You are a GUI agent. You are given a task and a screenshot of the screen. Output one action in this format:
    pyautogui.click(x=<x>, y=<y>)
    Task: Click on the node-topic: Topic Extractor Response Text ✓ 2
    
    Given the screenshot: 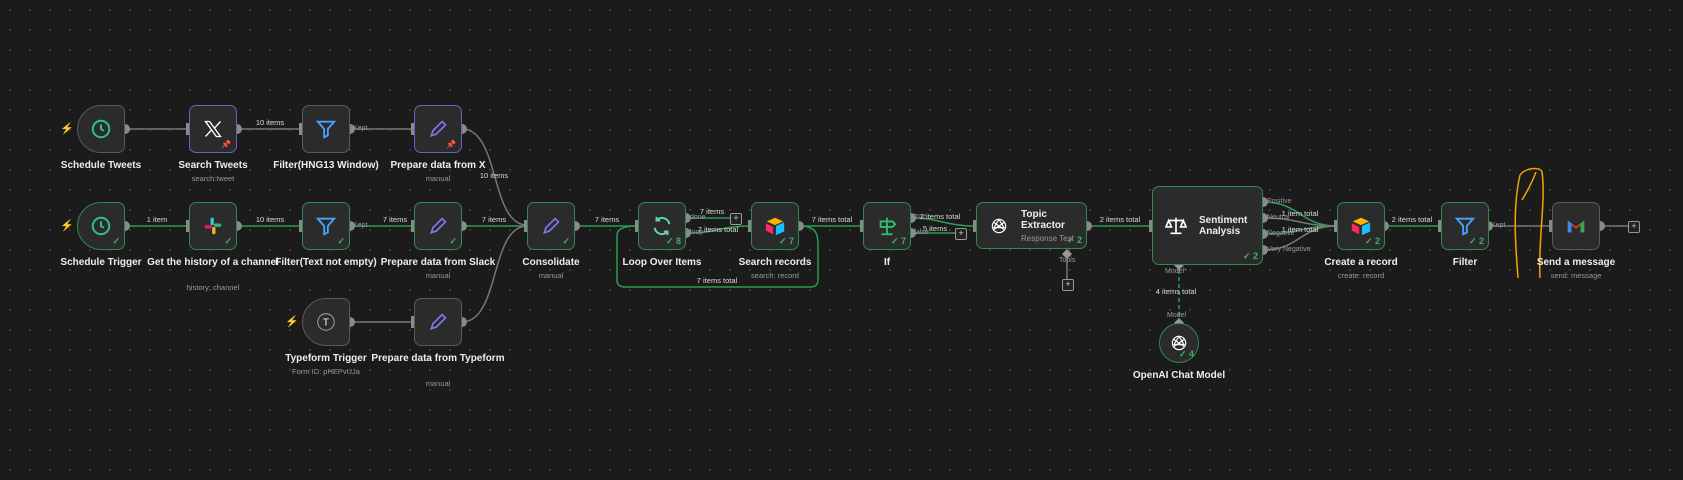 What is the action you would take?
    pyautogui.click(x=1031, y=225)
    